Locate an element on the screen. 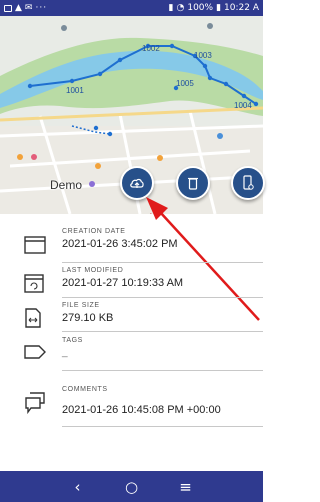  alarm-icon: ▲ is located at coordinates (18, 8).